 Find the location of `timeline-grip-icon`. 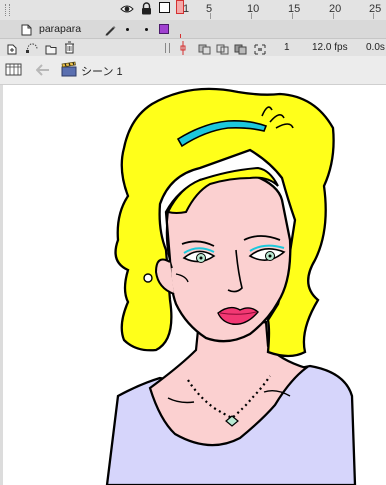

timeline-grip-icon is located at coordinates (7, 10).